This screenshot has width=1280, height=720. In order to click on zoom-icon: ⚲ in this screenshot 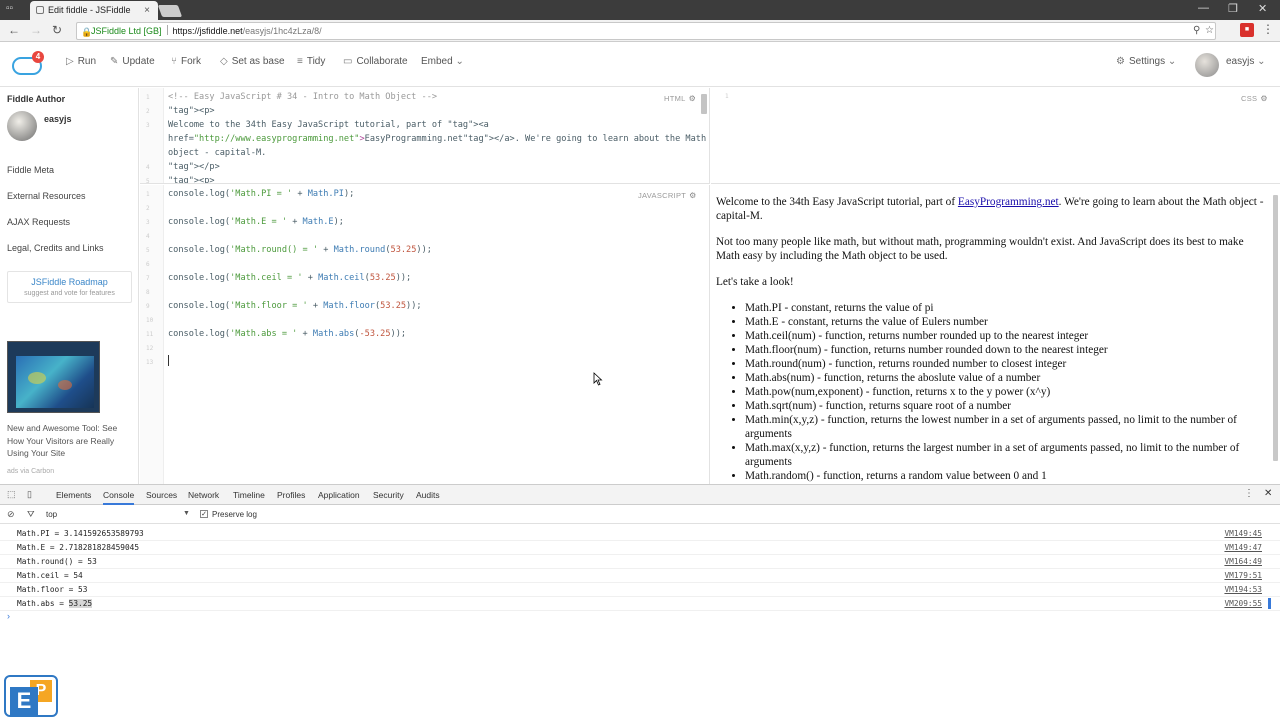, I will do `click(1196, 31)`.